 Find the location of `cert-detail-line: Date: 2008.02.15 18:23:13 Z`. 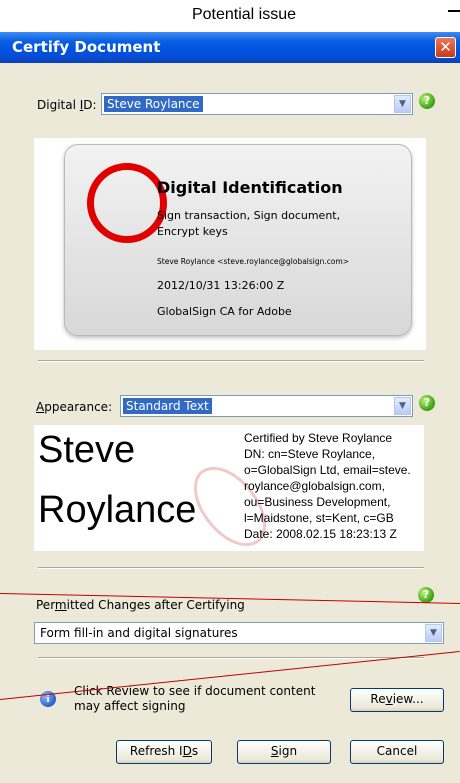

cert-detail-line: Date: 2008.02.15 18:23:13 Z is located at coordinates (320, 534).